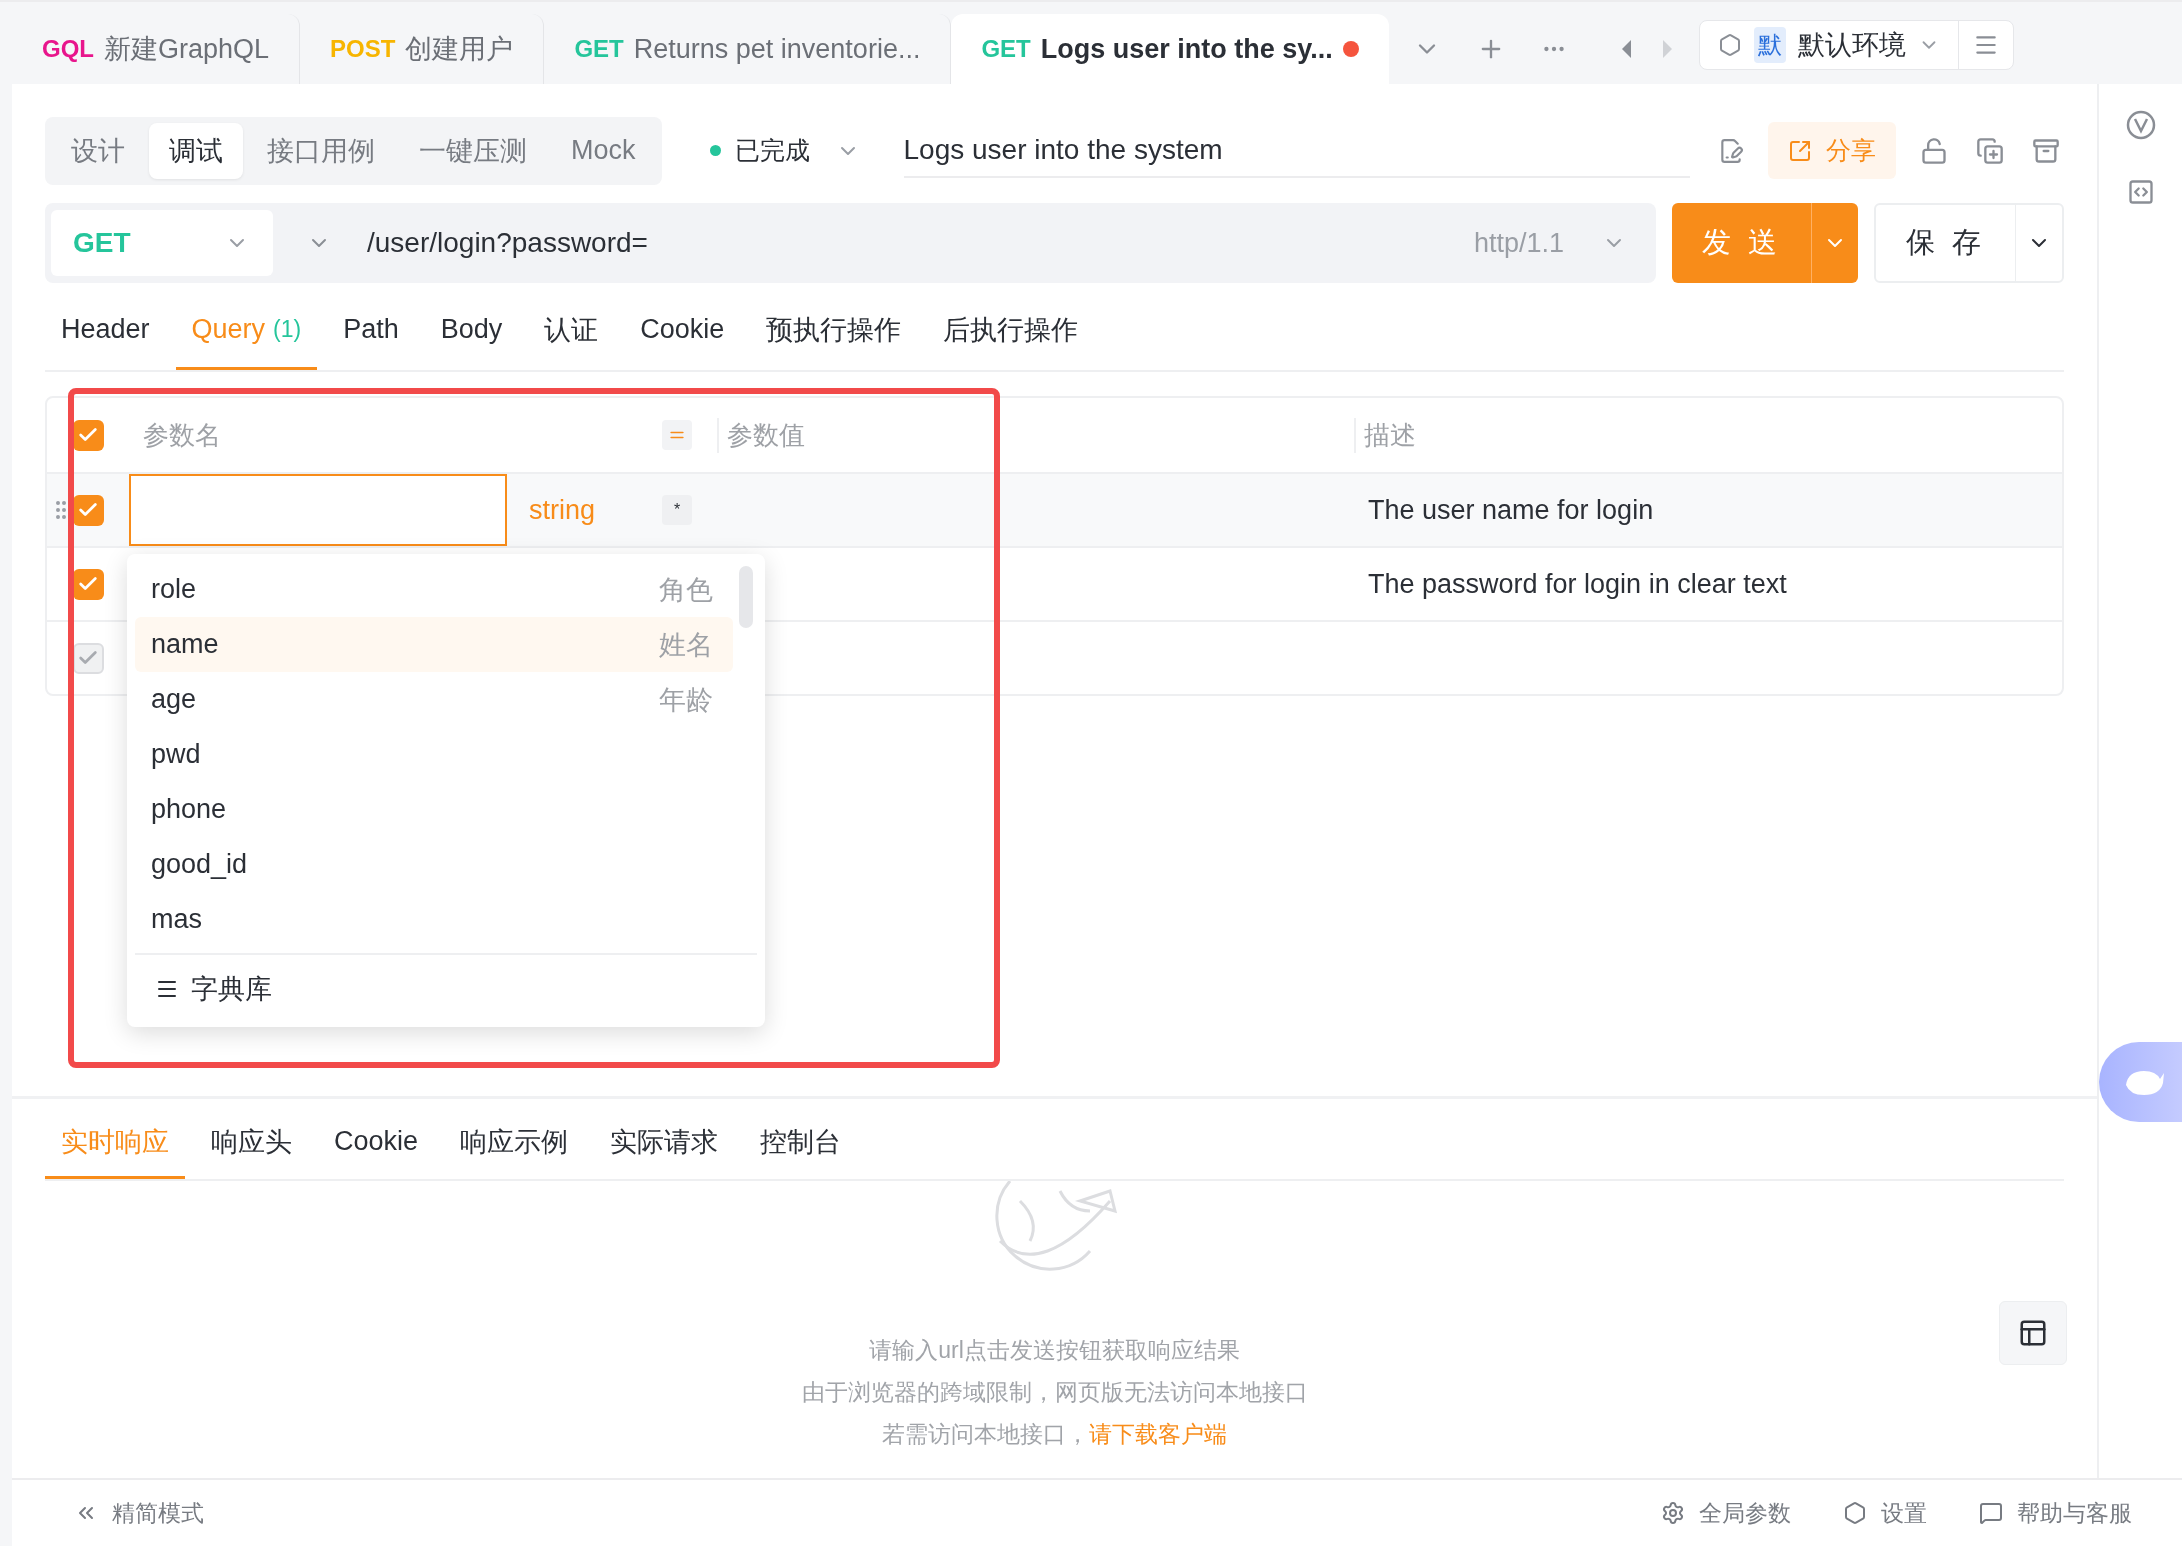 The image size is (2182, 1546). Describe the element at coordinates (2140, 125) in the screenshot. I see `version-icon` at that location.